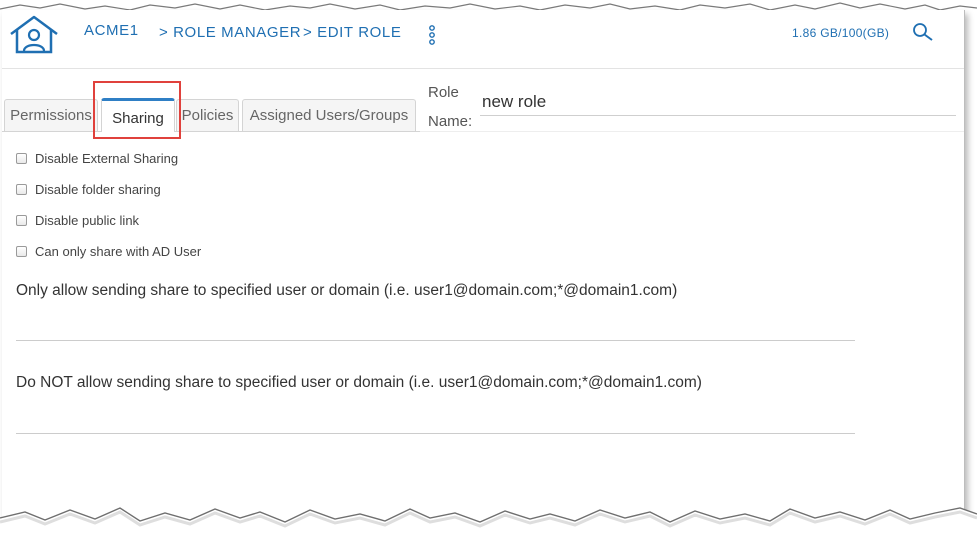 The image size is (977, 554). Describe the element at coordinates (432, 35) in the screenshot. I see `kebab-menu-icon` at that location.